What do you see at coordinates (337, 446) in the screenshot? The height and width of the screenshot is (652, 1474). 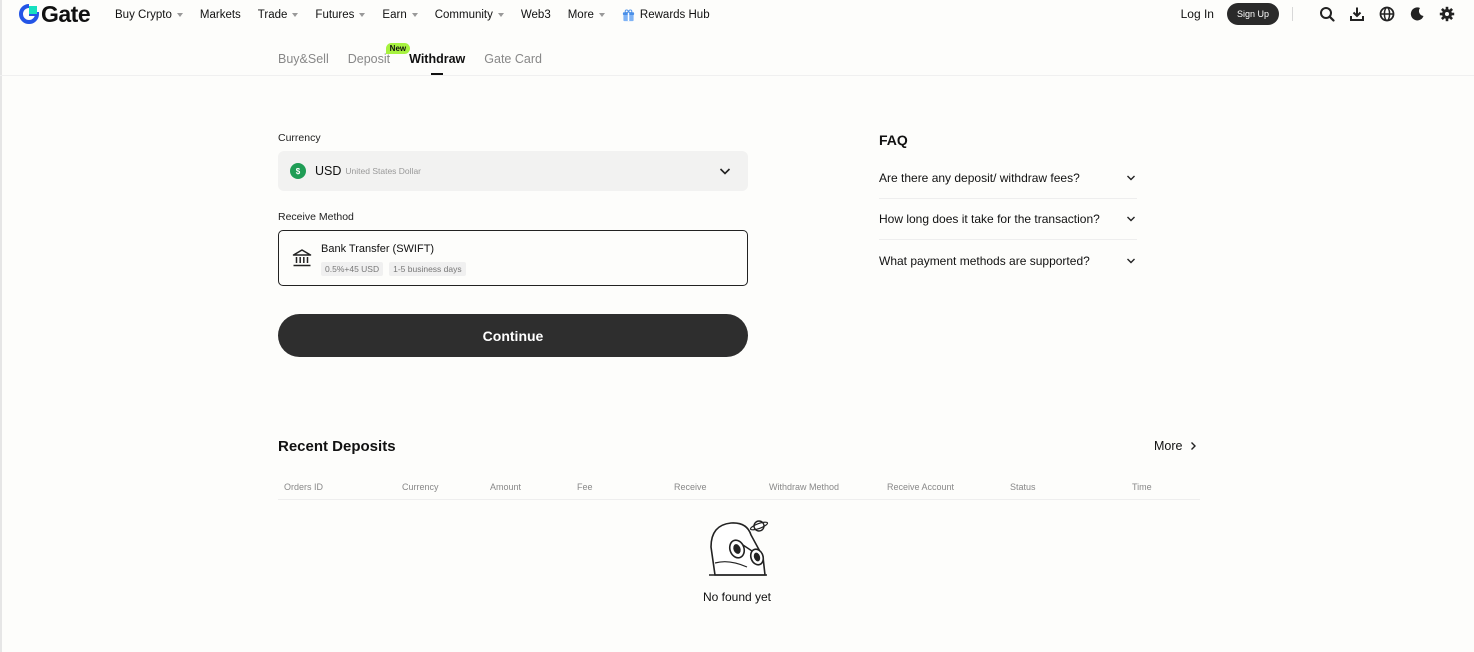 I see `recent-deposits-title: Recent Deposits` at bounding box center [337, 446].